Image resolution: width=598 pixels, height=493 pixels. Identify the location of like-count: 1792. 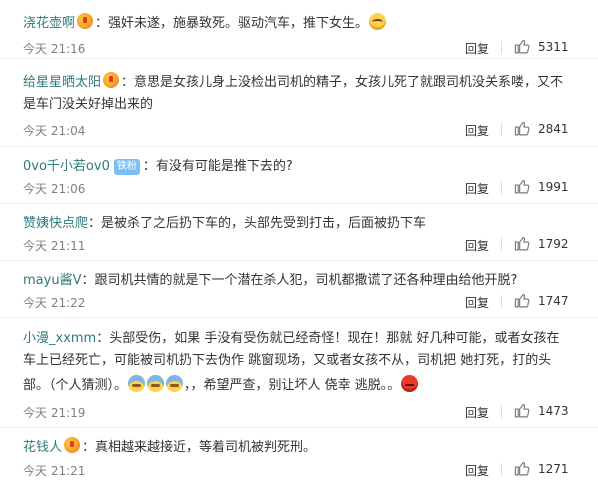
(553, 244).